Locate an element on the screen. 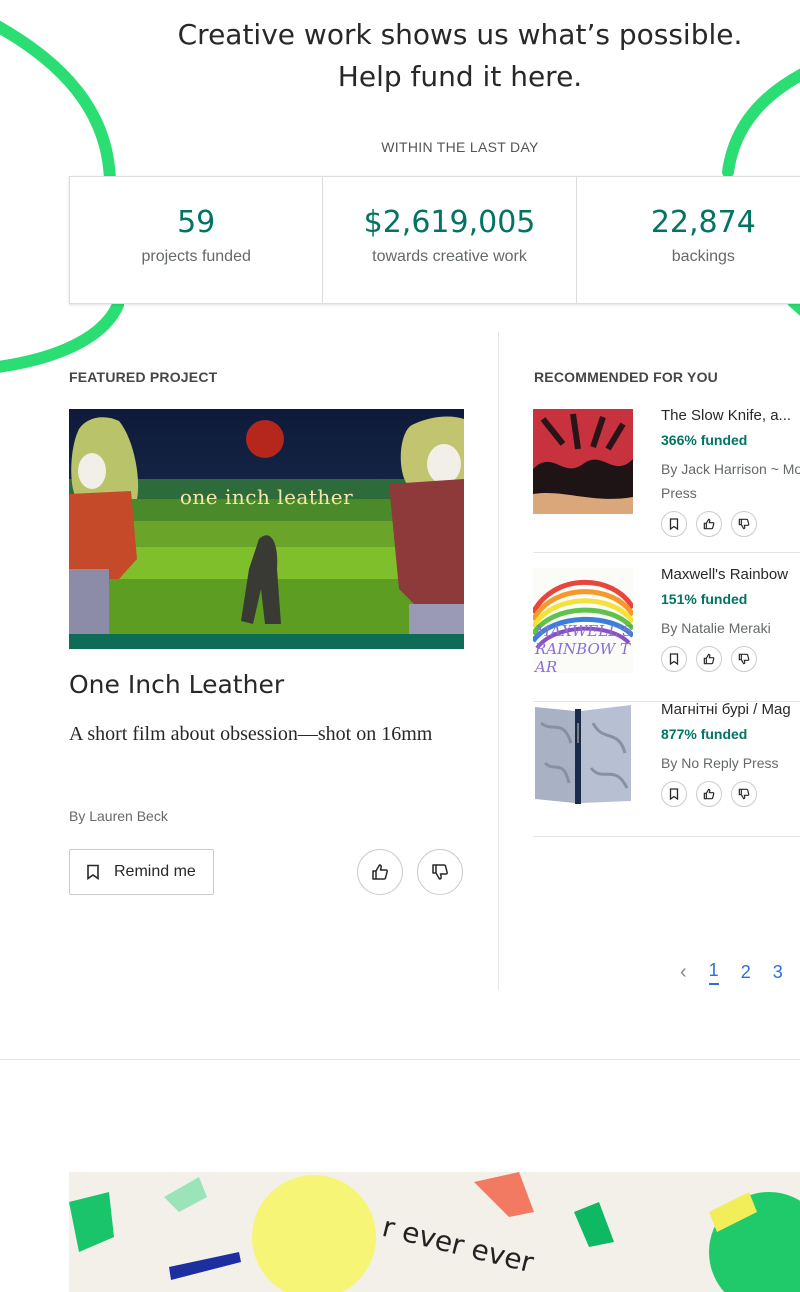 Image resolution: width=800 pixels, height=1292 pixels. hero-title-line-1: Creative work shows us what’s possible. is located at coordinates (460, 34).